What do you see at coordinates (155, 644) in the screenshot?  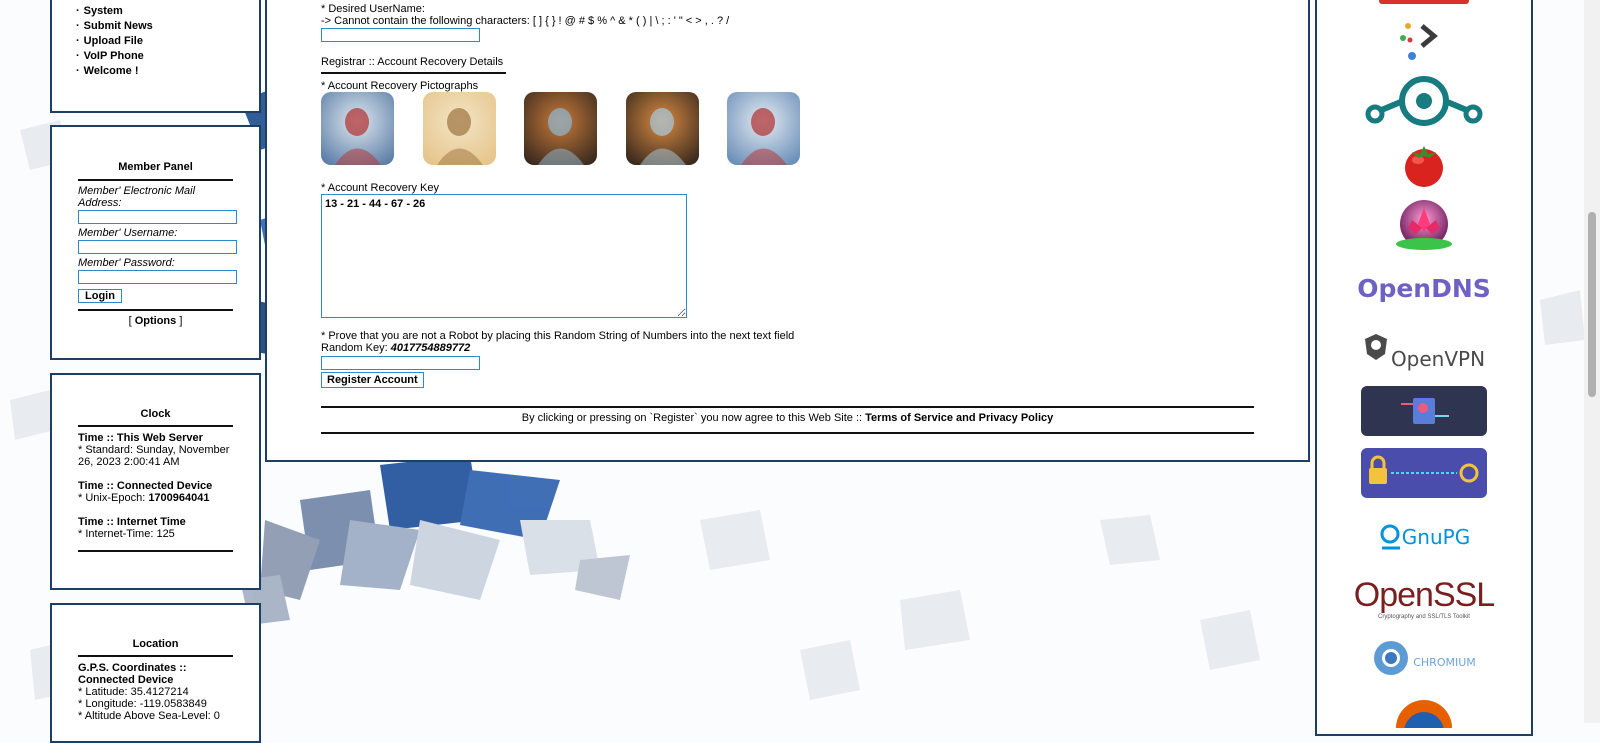 I see `location-title: Location` at bounding box center [155, 644].